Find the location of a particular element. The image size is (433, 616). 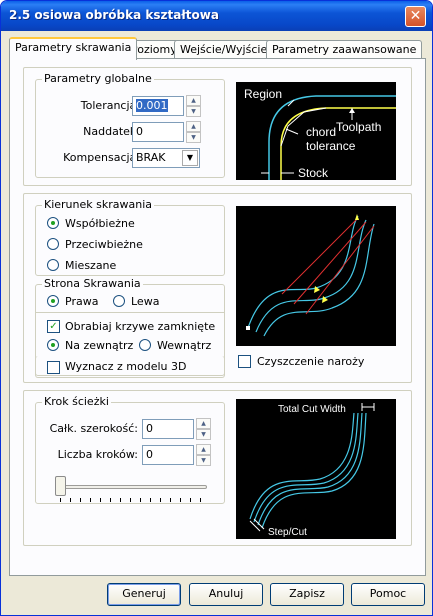

step-diagram: Total Cut Width Step/Cut is located at coordinates (316, 469).